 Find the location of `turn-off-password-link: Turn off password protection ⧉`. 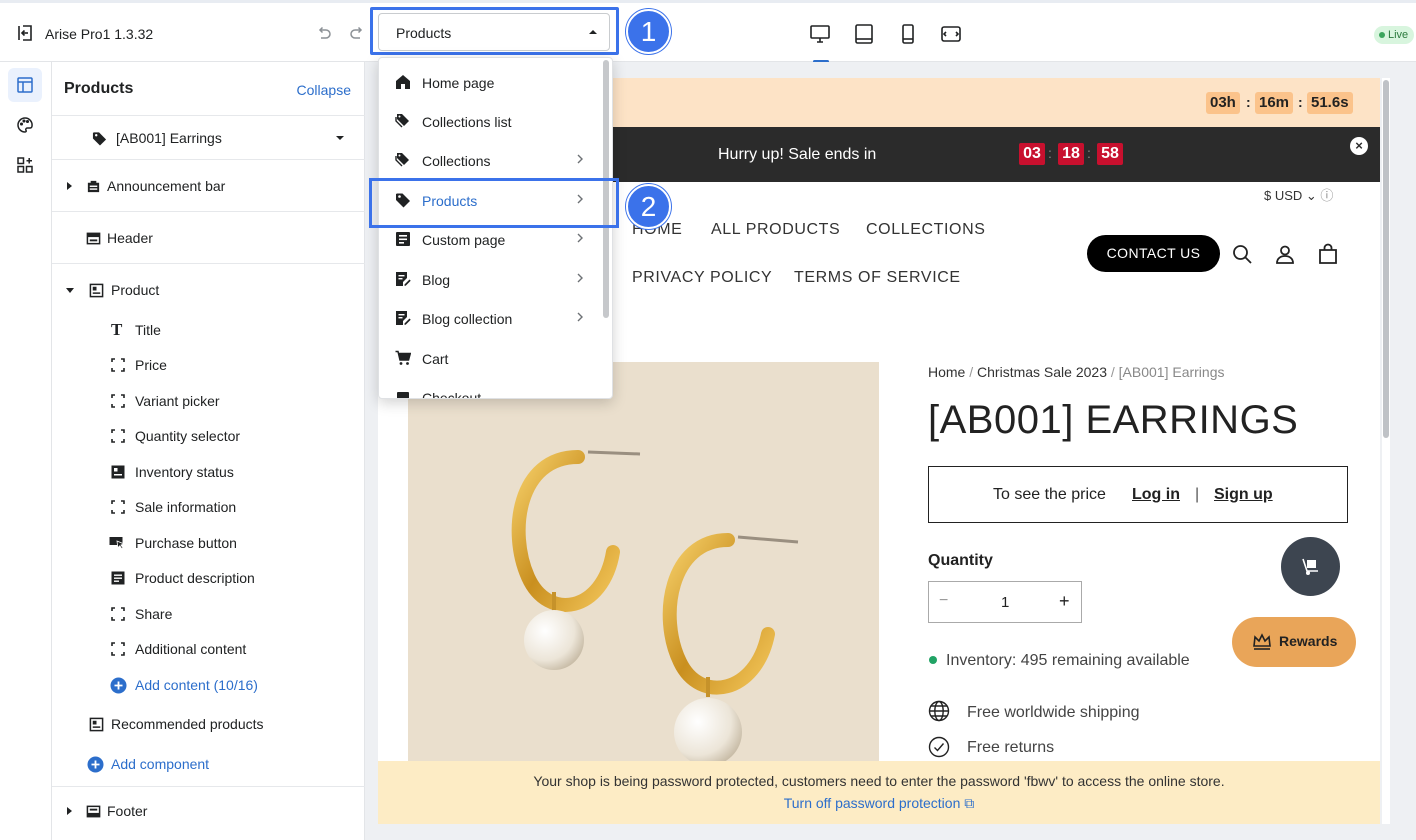

turn-off-password-link: Turn off password protection ⧉ is located at coordinates (879, 803).